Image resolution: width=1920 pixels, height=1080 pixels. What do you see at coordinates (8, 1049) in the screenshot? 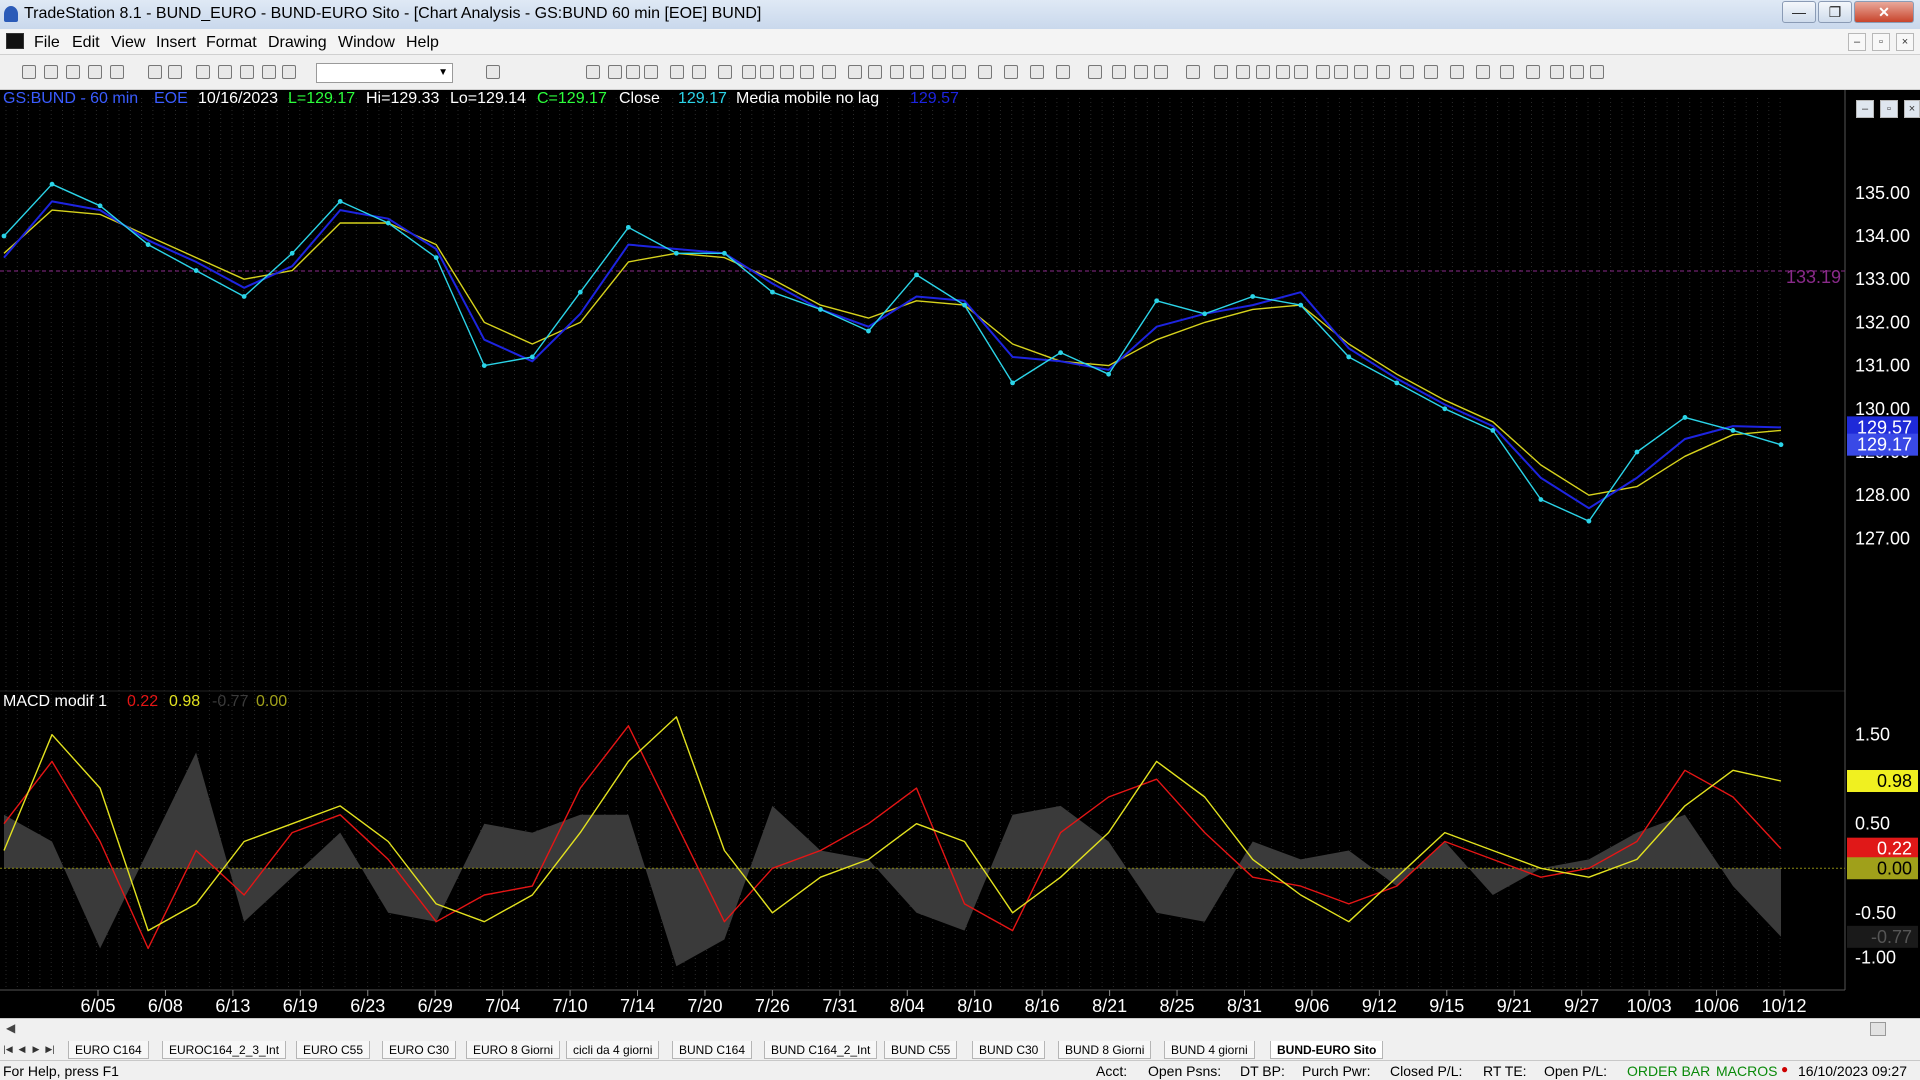
I see `tab-first-icon: |◀` at bounding box center [8, 1049].